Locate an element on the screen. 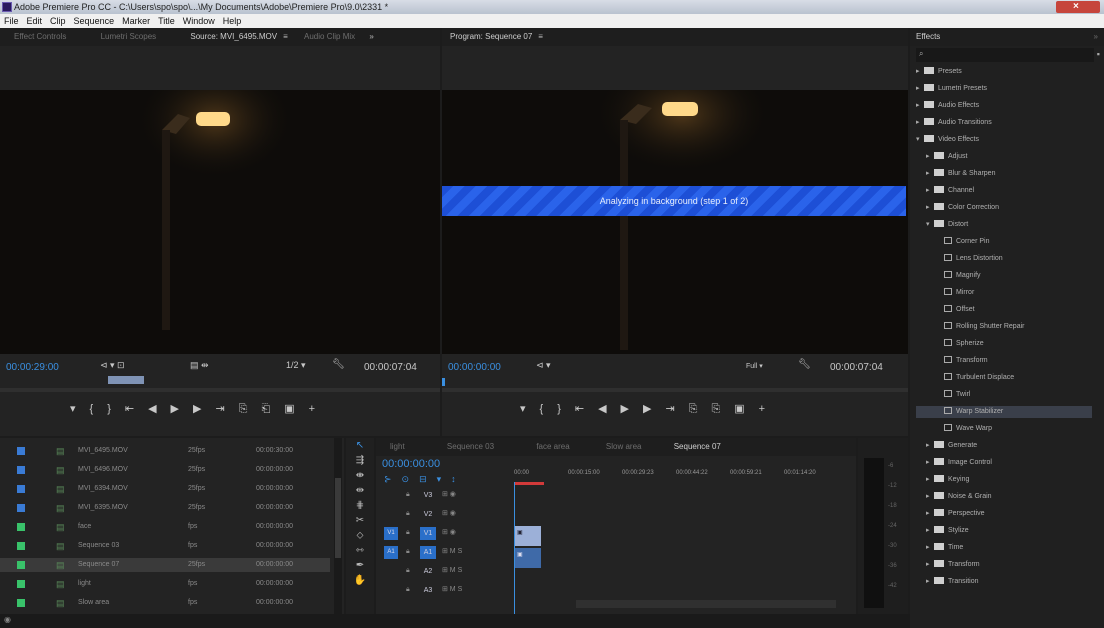 This screenshot has height=628, width=1104. fit-dropdown: ⊲ ▾ ⊡ is located at coordinates (112, 365).